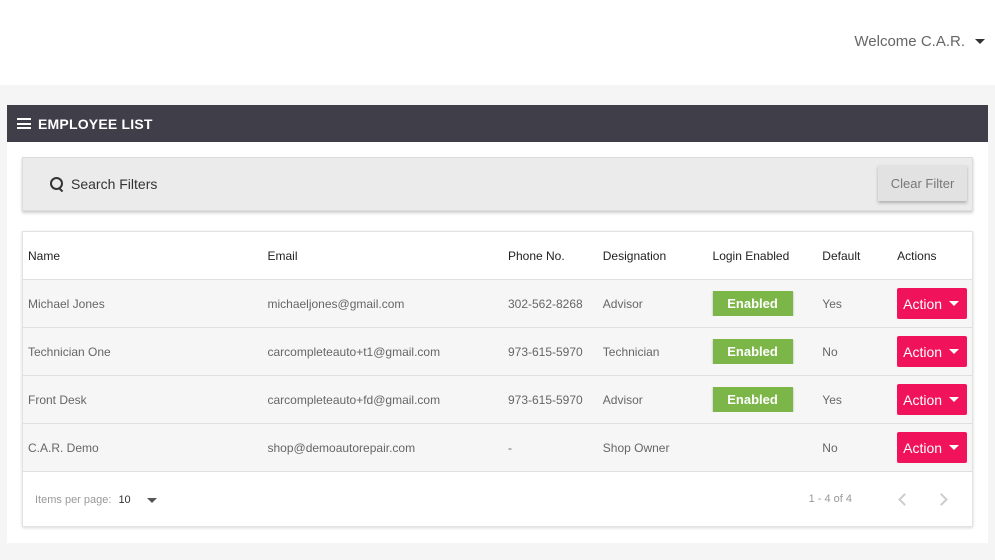 This screenshot has height=560, width=995. Describe the element at coordinates (545, 303) in the screenshot. I see `employee-phone: 302-562-8268` at that location.